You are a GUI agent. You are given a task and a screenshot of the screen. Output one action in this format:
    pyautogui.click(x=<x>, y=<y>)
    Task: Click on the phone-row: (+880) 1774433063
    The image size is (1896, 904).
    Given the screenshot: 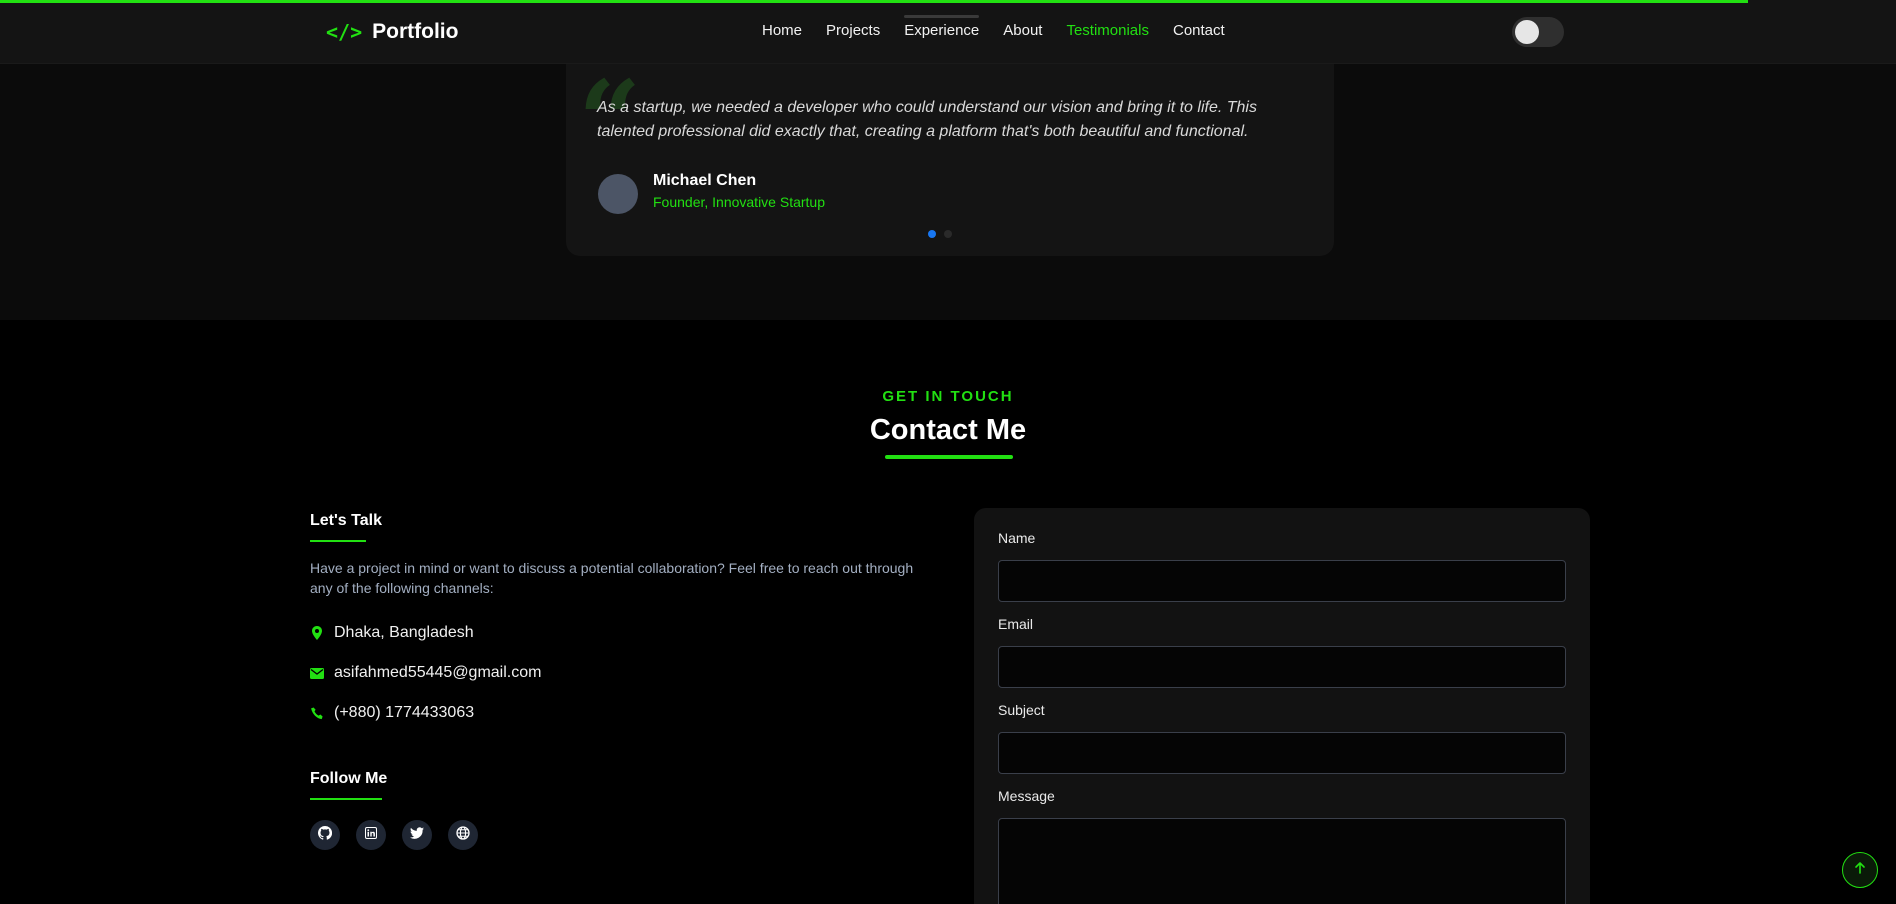 What is the action you would take?
    pyautogui.click(x=392, y=713)
    